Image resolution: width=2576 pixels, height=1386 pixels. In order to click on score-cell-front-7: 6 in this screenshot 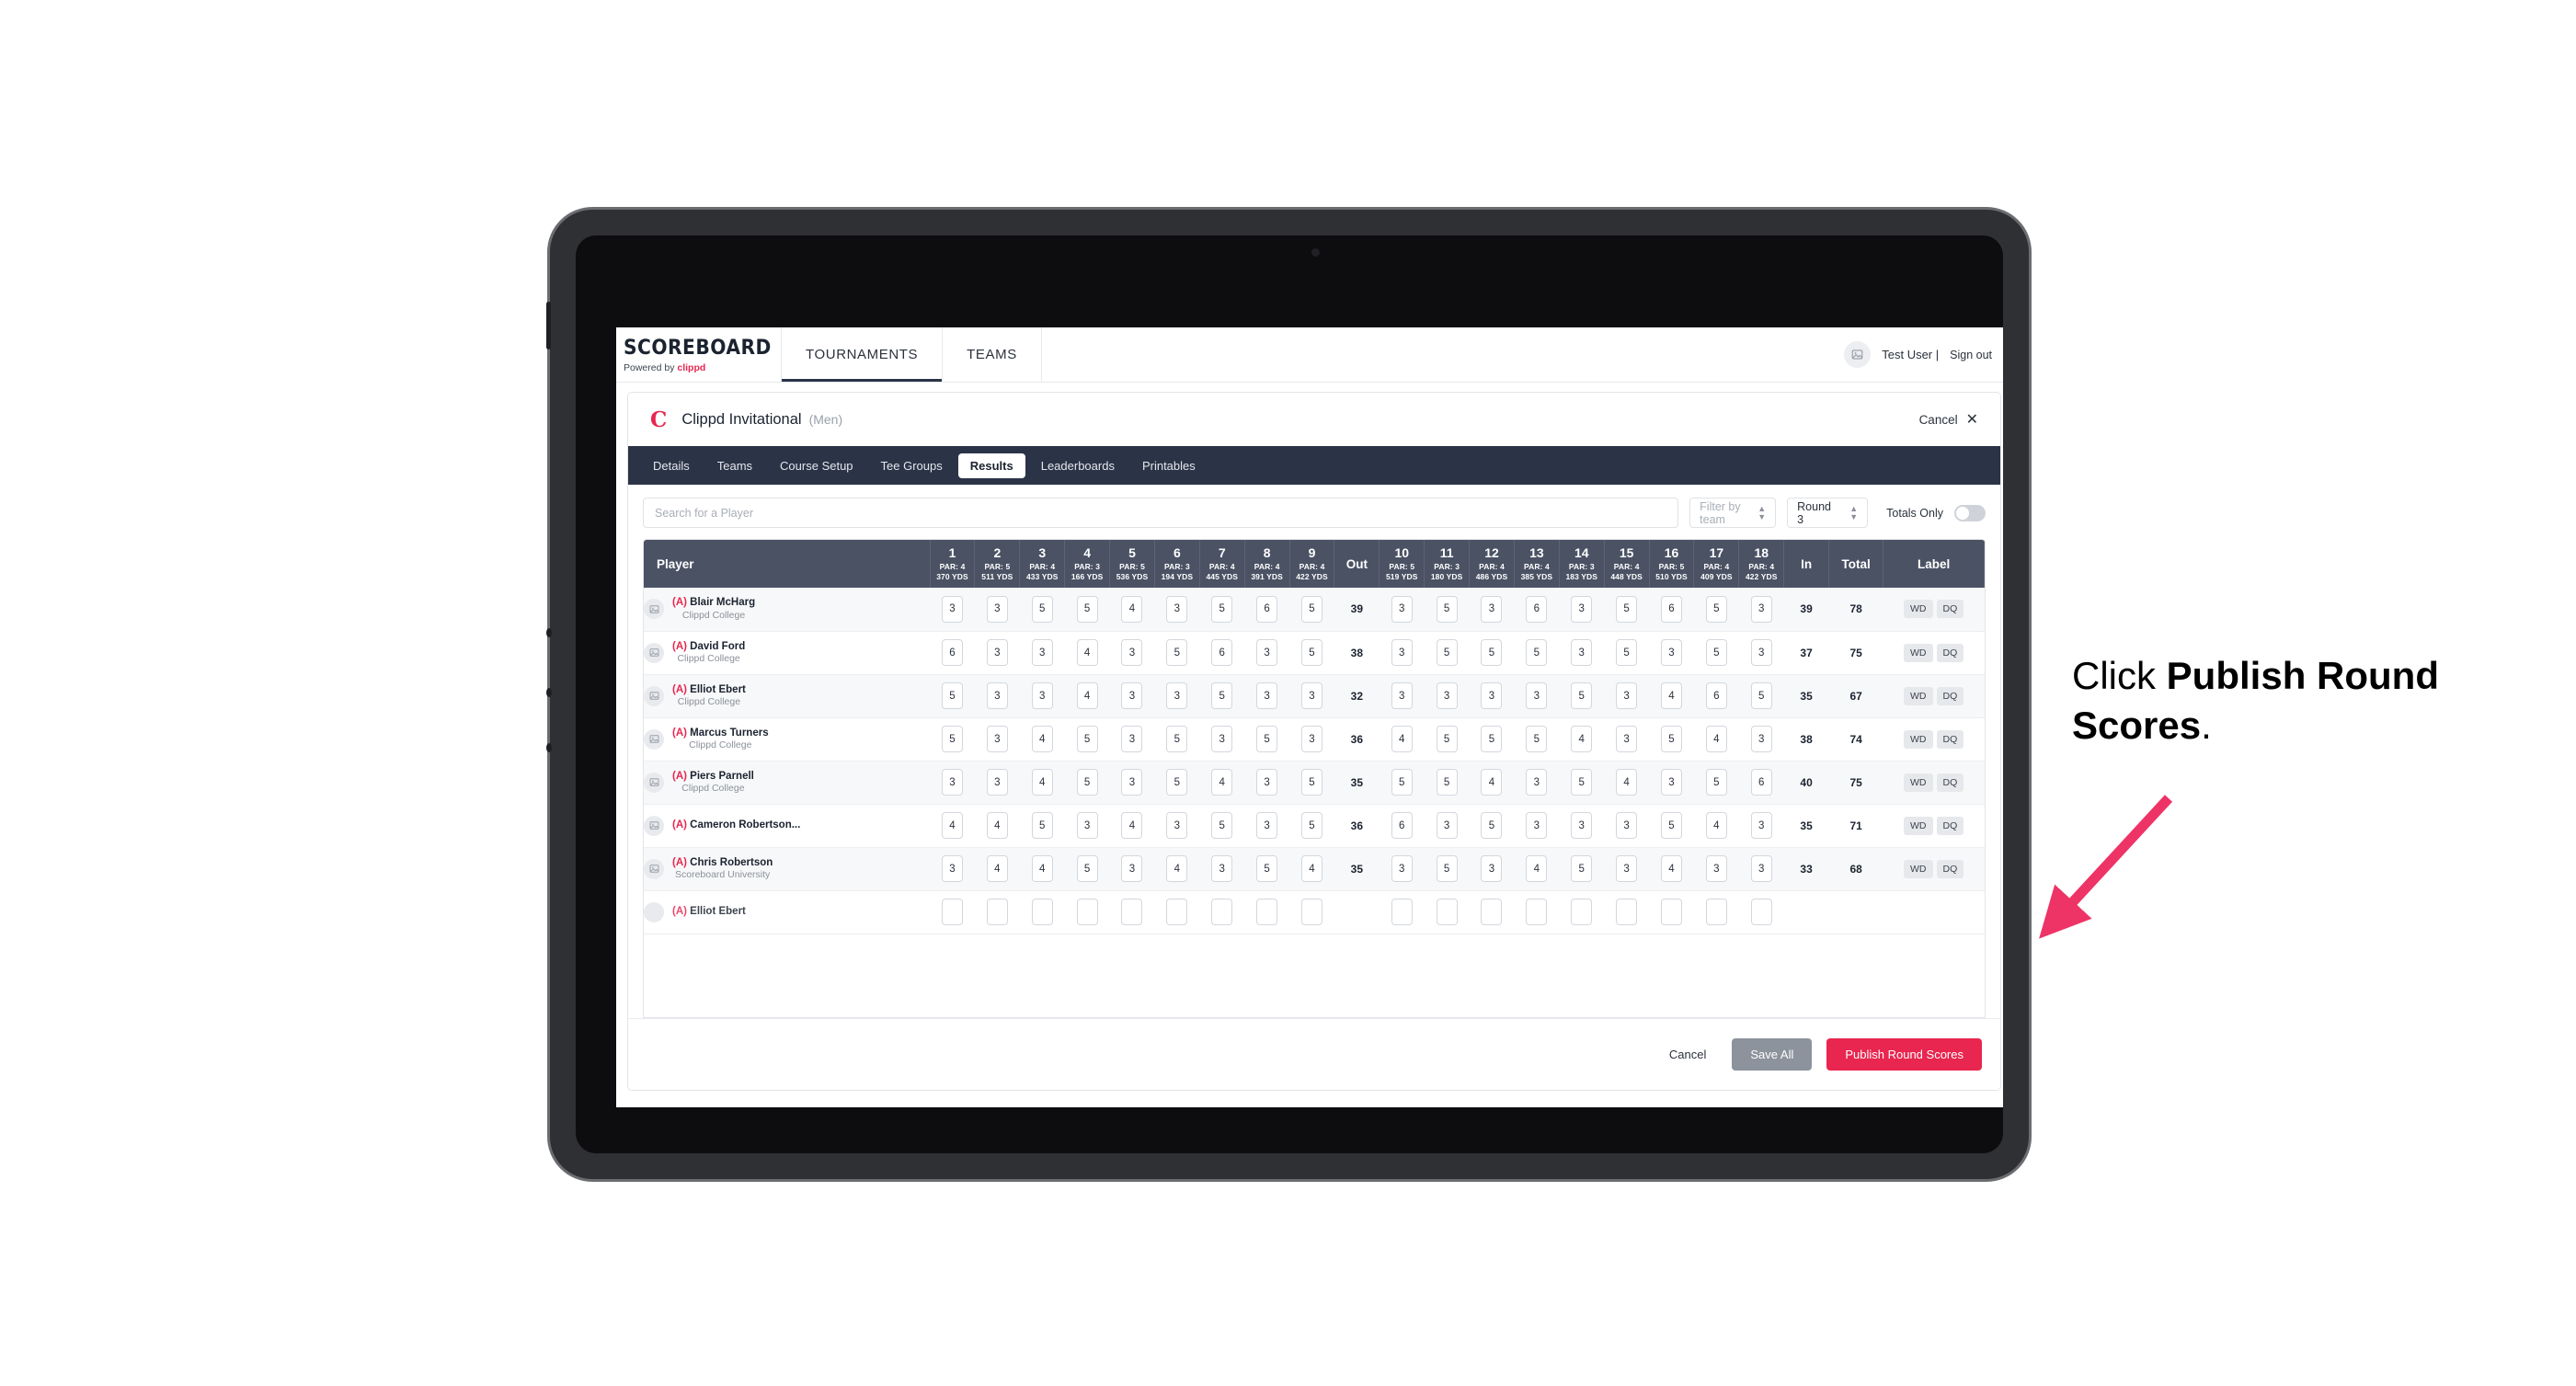, I will do `click(1222, 653)`.